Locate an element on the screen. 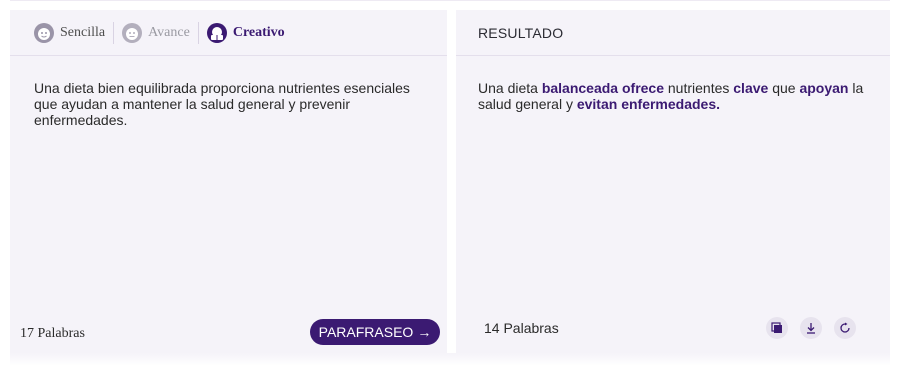 Image resolution: width=900 pixels, height=366 pixels. panel-shadow is located at coordinates (450, 359).